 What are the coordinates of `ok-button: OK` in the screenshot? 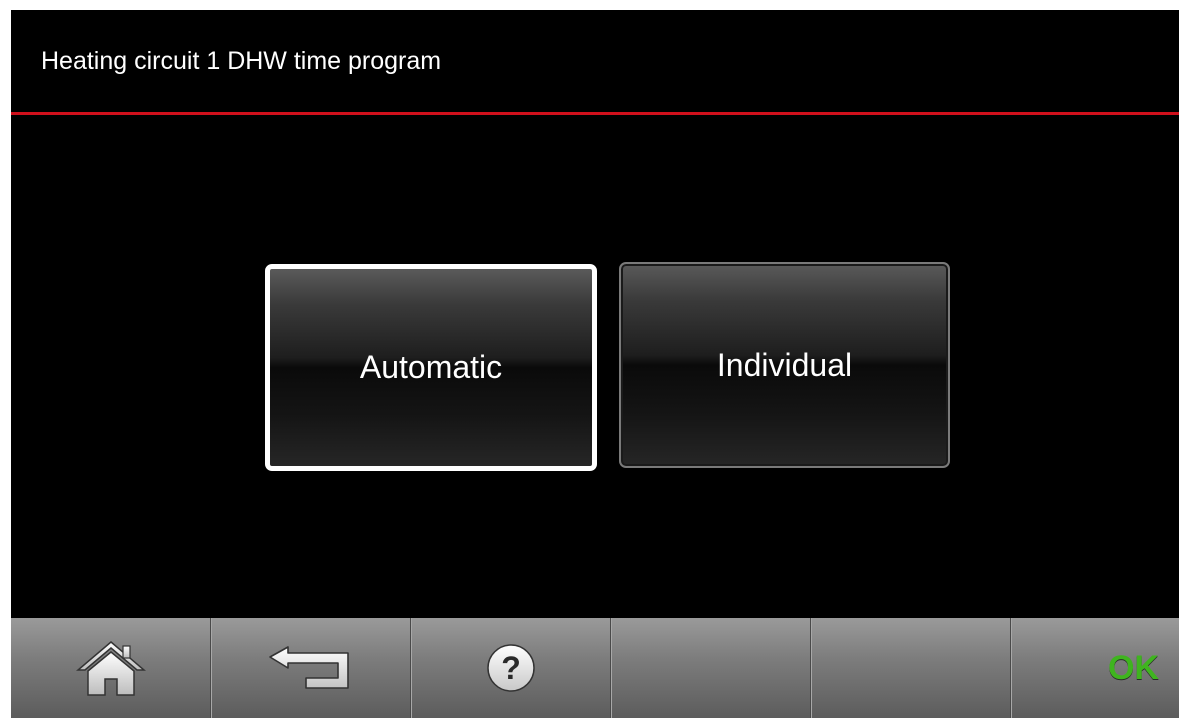 It's located at (1095, 668).